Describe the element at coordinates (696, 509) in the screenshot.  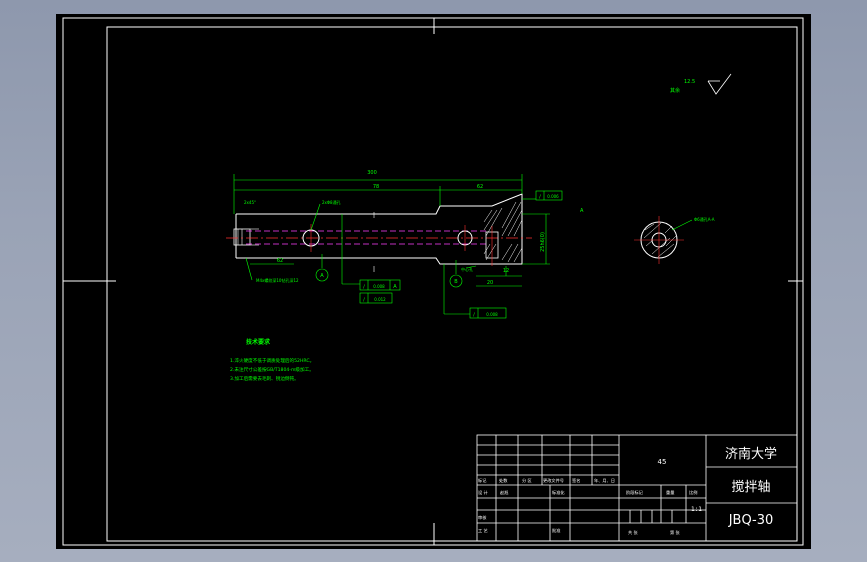
I see `tb-scale: 1:1` at that location.